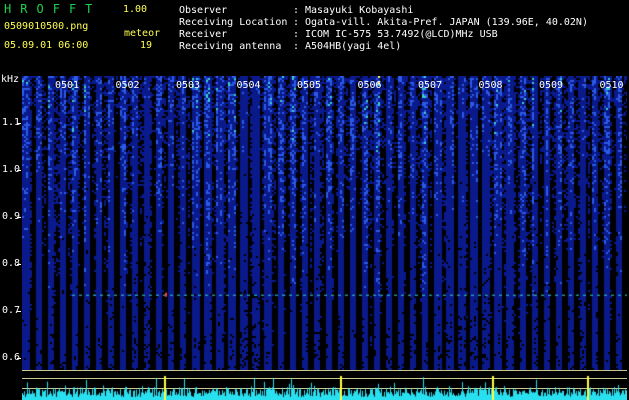  Describe the element at coordinates (401, 34) in the screenshot. I see `receiver-value: ICOM IC-575 53.7492(@LCD)MHz USB` at that location.